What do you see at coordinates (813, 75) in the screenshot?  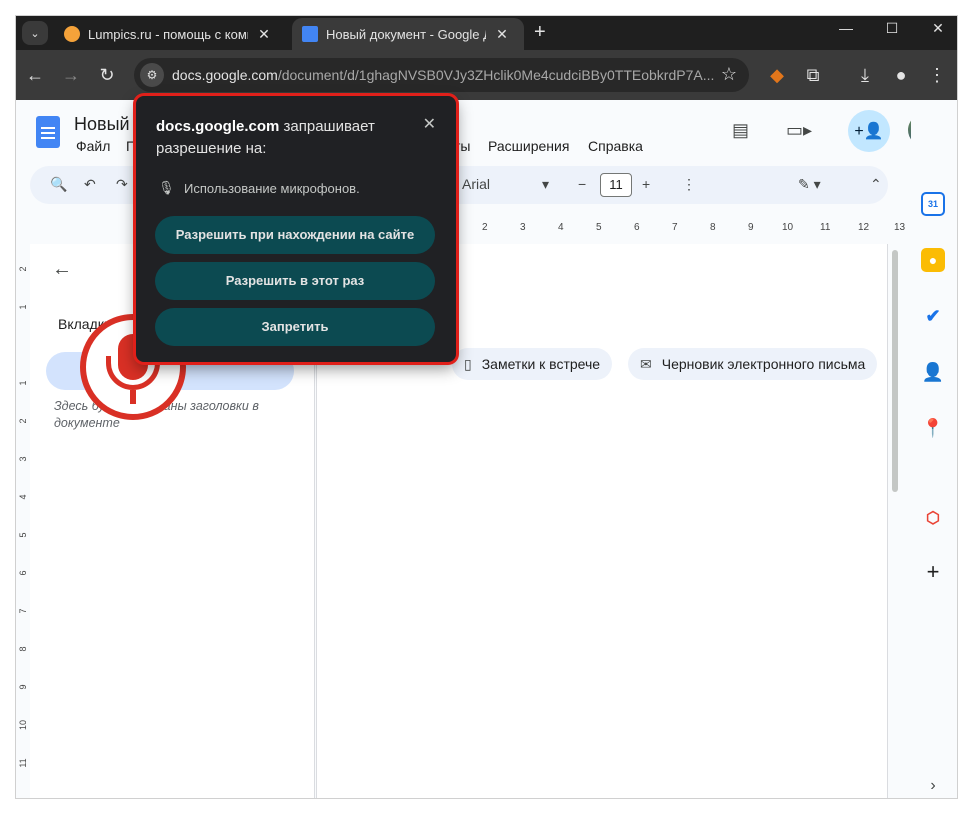 I see `extensions-icon: ⧉` at bounding box center [813, 75].